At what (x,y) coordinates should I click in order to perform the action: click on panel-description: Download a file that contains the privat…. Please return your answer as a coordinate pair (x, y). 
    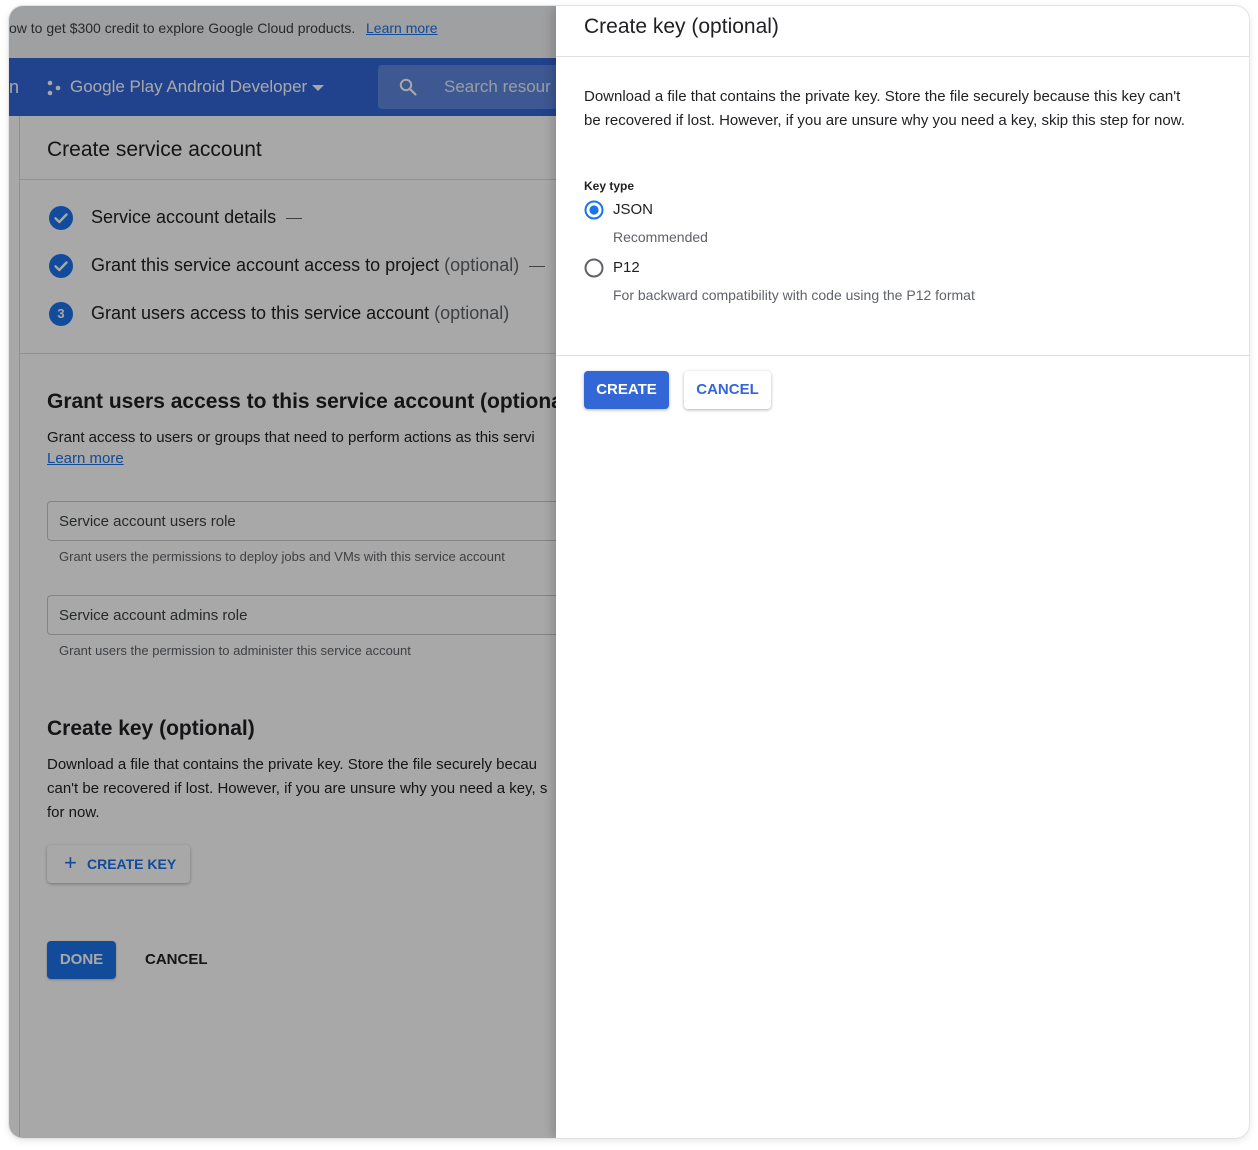
    Looking at the image, I should click on (884, 108).